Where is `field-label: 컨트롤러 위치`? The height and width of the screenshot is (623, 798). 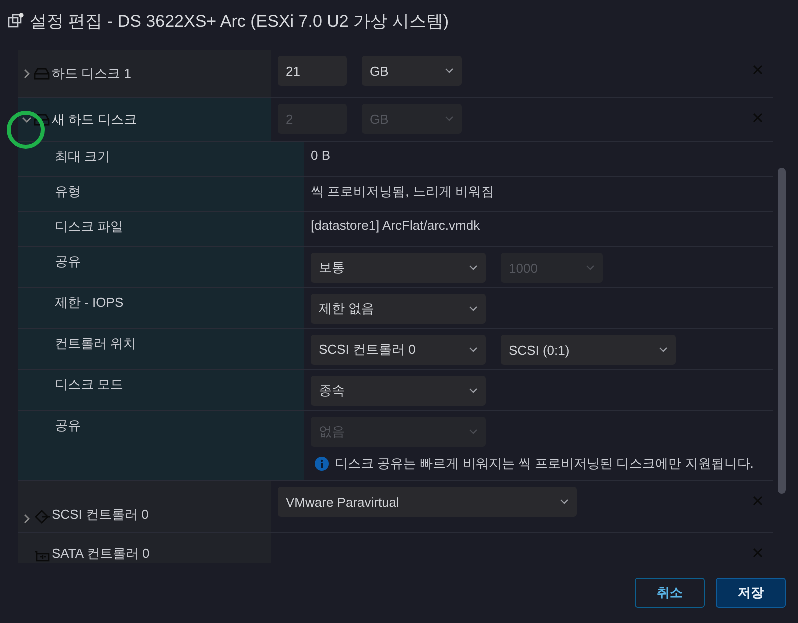
field-label: 컨트롤러 위치 is located at coordinates (96, 344).